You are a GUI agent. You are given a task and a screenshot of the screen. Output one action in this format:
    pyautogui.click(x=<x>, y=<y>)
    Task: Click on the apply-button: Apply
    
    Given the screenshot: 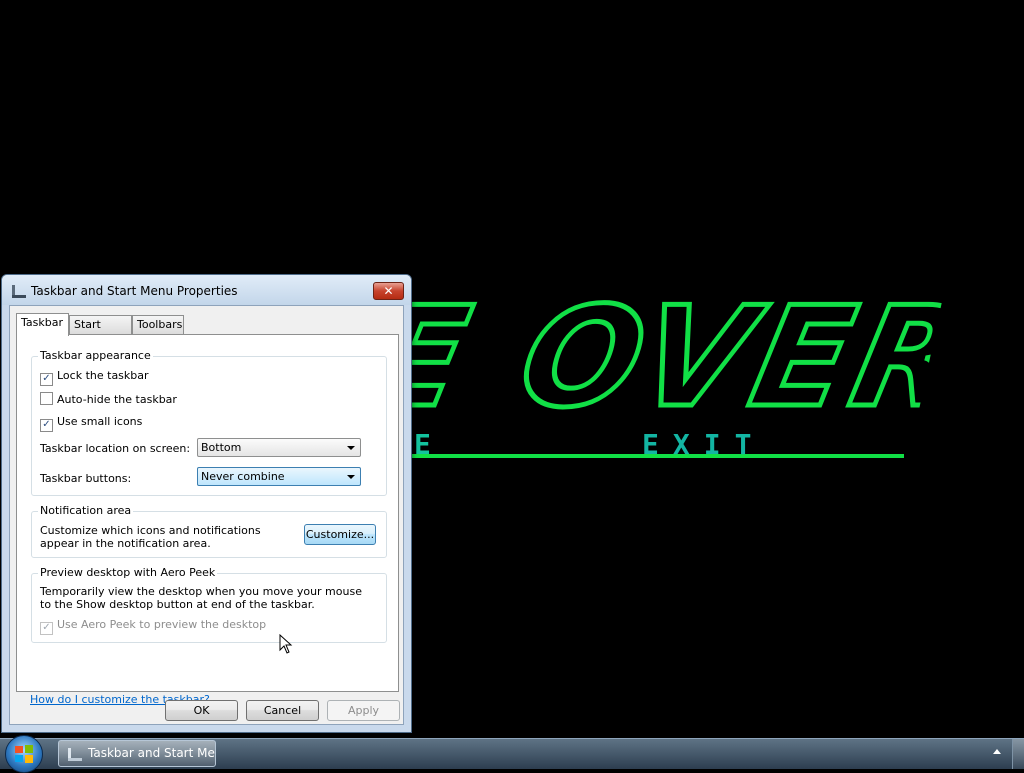 What is the action you would take?
    pyautogui.click(x=363, y=710)
    